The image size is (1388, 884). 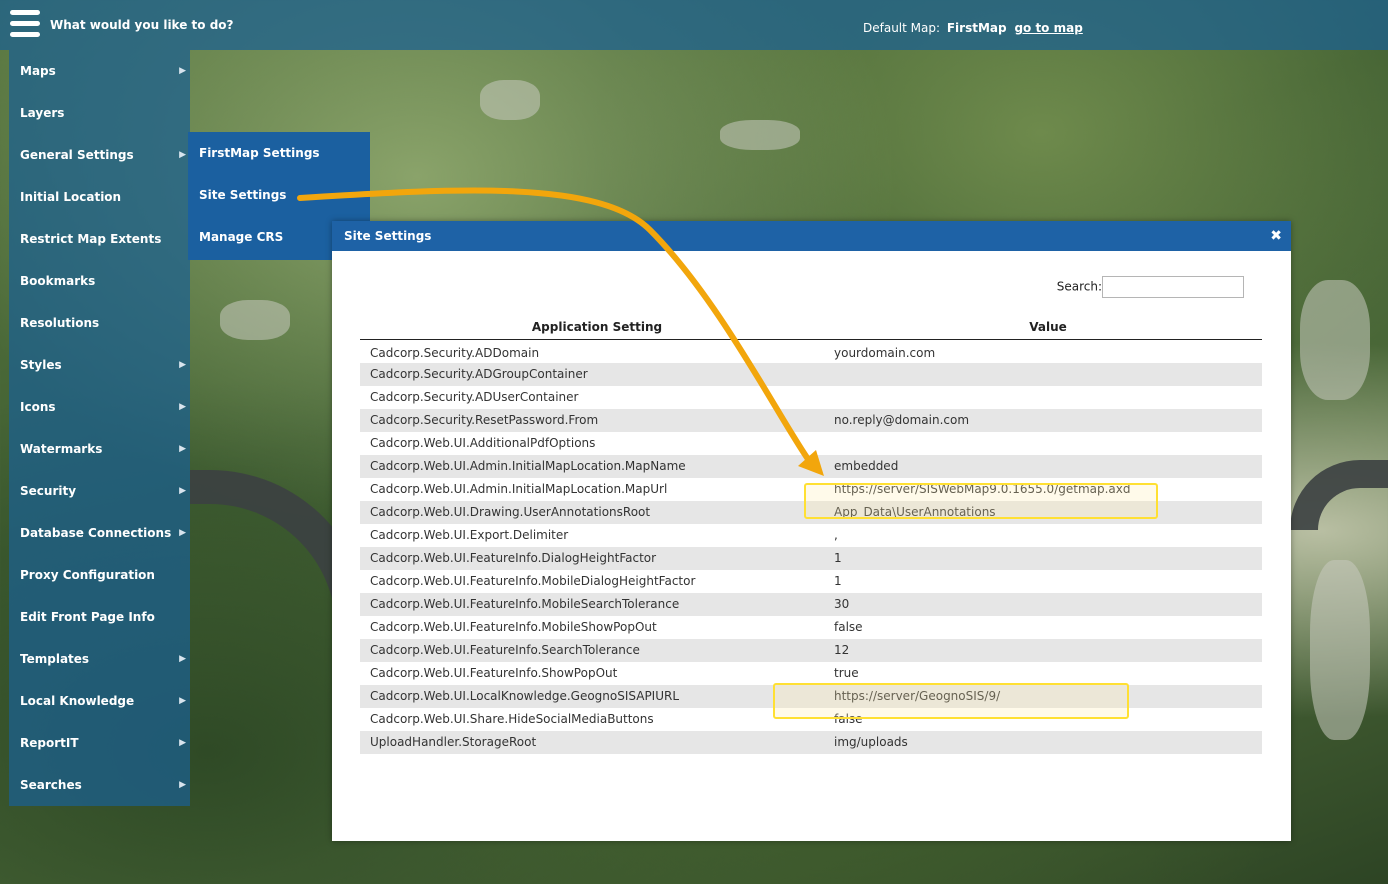 What do you see at coordinates (77, 155) in the screenshot?
I see `sidebar-item-label: General Settings` at bounding box center [77, 155].